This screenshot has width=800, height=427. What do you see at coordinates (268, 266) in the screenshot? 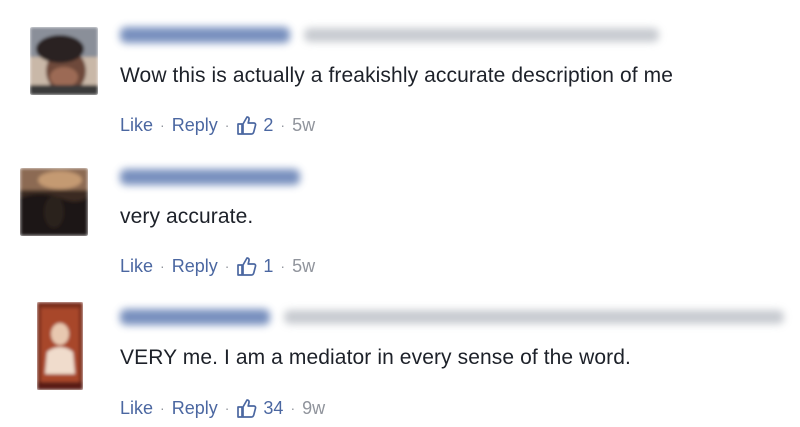
I see `like-count: 1` at bounding box center [268, 266].